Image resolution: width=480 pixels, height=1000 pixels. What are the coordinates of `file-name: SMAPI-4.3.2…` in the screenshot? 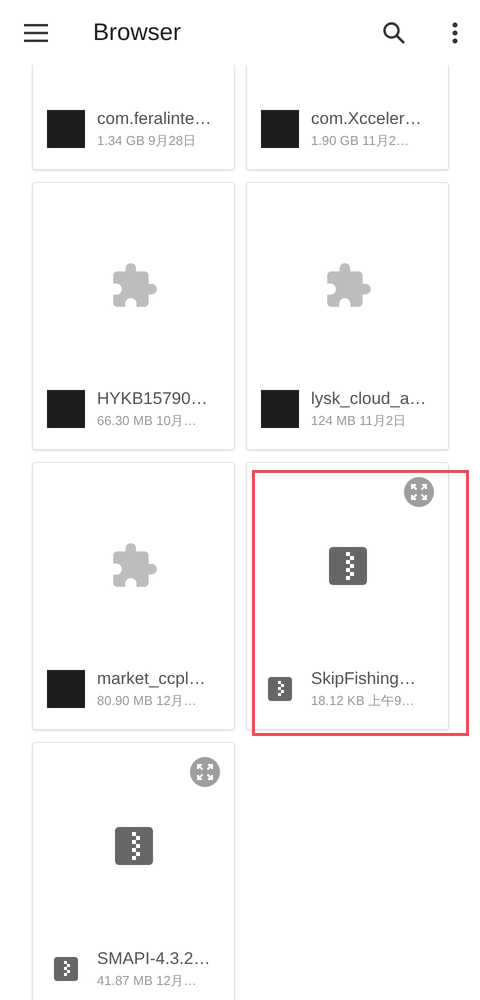 It's located at (153, 958).